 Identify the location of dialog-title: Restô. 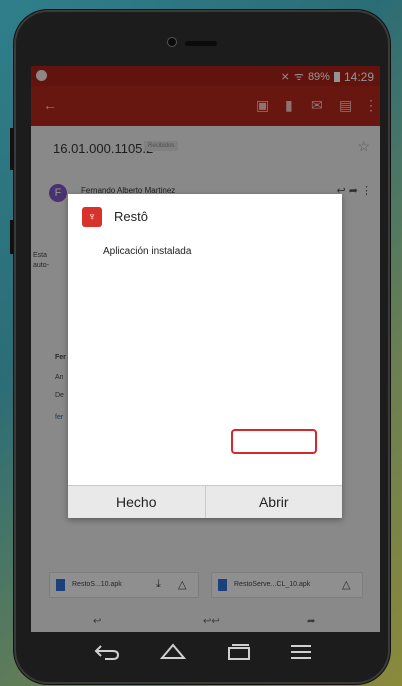
(131, 216).